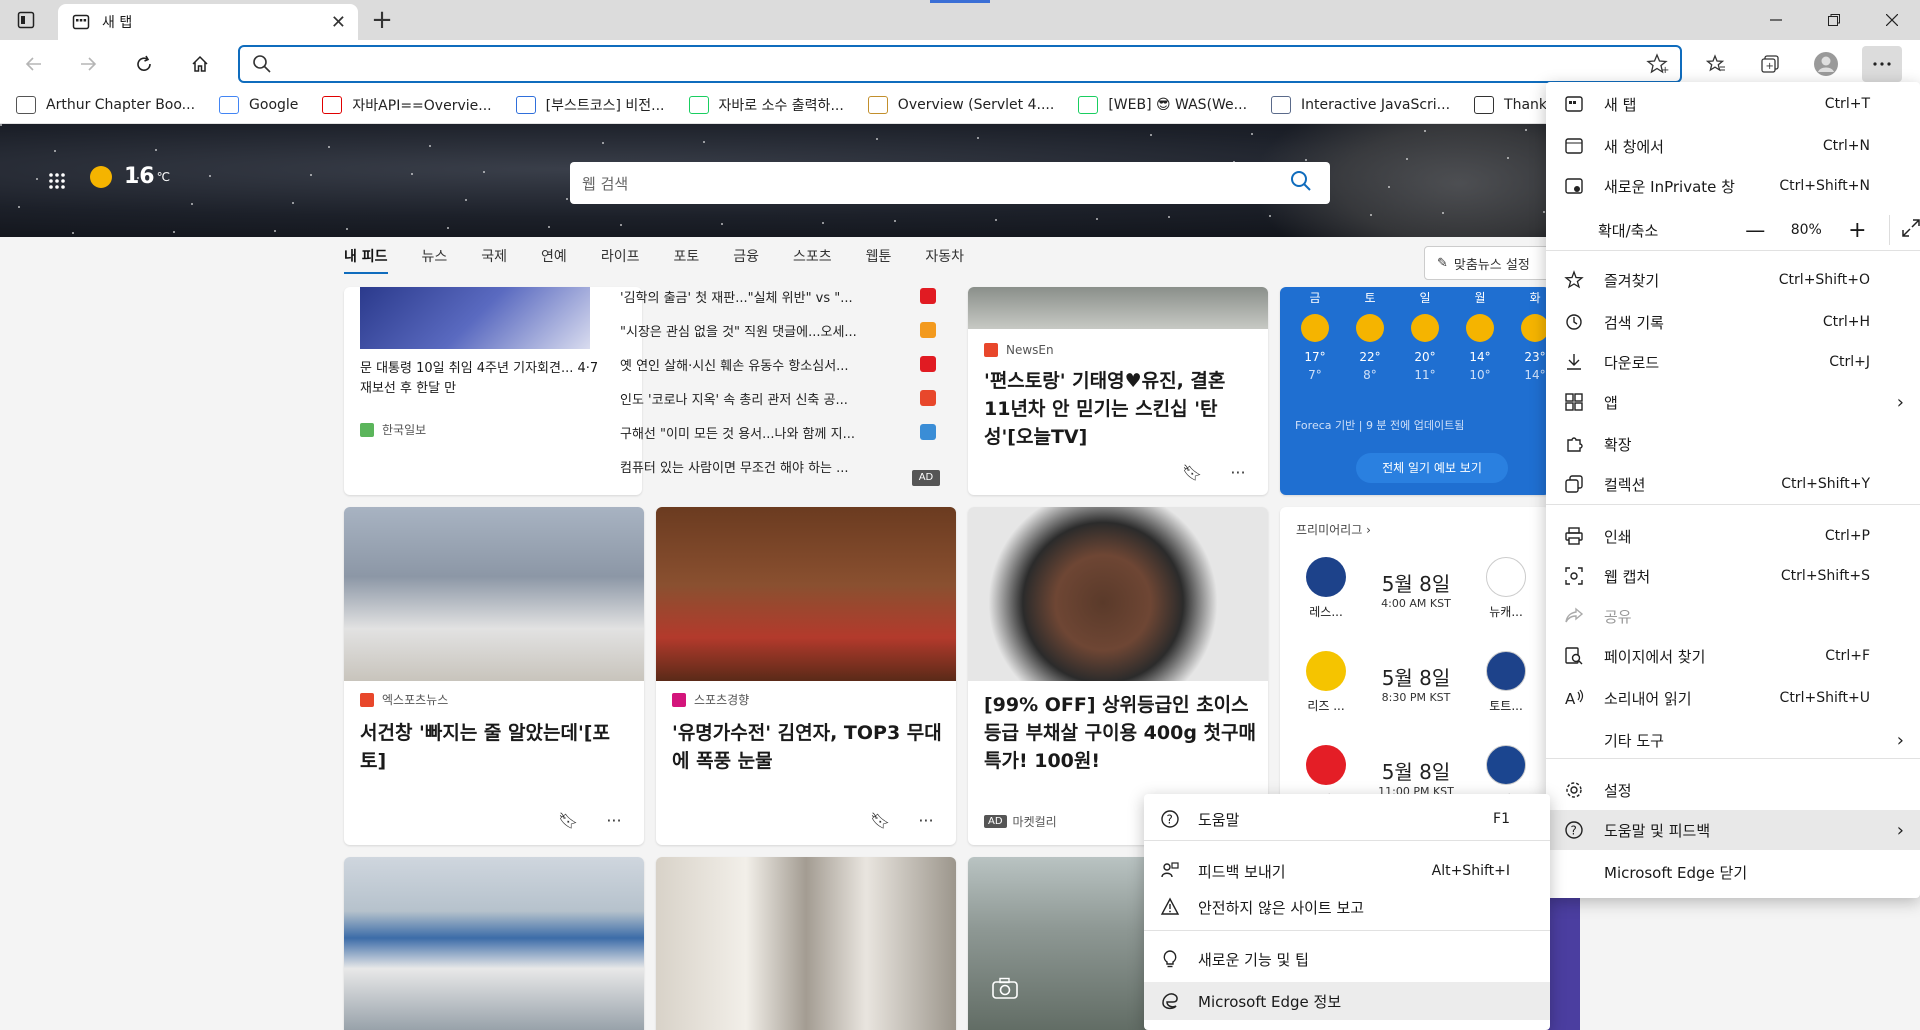 This screenshot has height=1030, width=1920. I want to click on web-search-box: 웹 검색, so click(950, 183).